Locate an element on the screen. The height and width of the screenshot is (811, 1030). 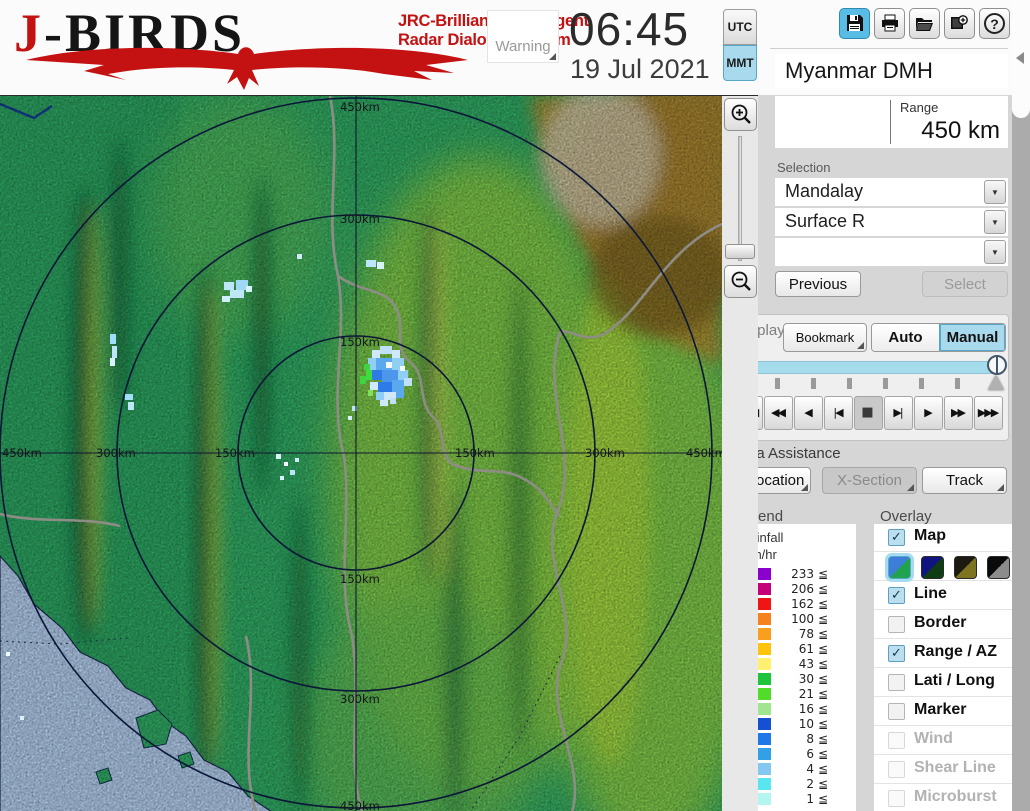
manual-button: Manual is located at coordinates (972, 337).